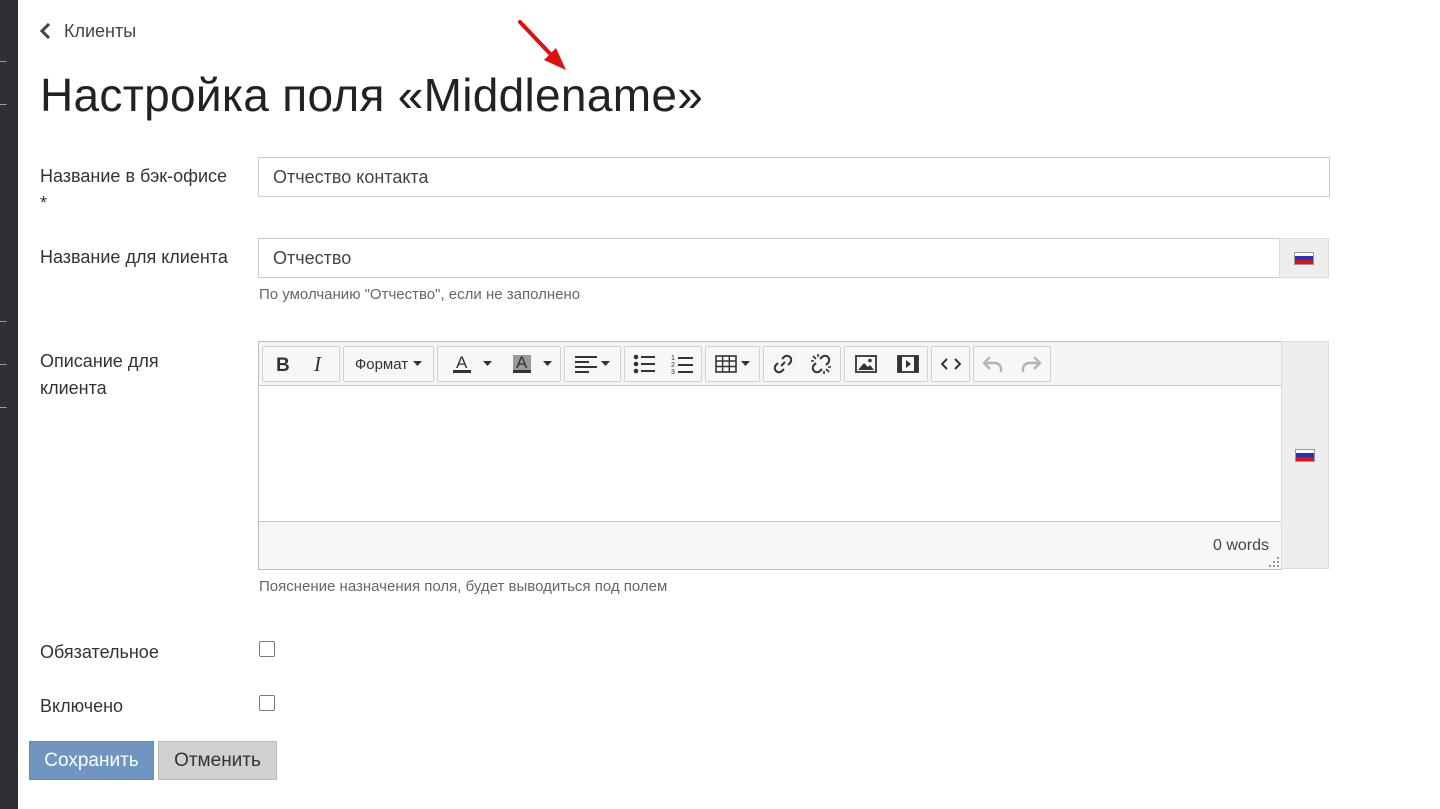  I want to click on numbered-list-button: 1 2 3, so click(682, 364).